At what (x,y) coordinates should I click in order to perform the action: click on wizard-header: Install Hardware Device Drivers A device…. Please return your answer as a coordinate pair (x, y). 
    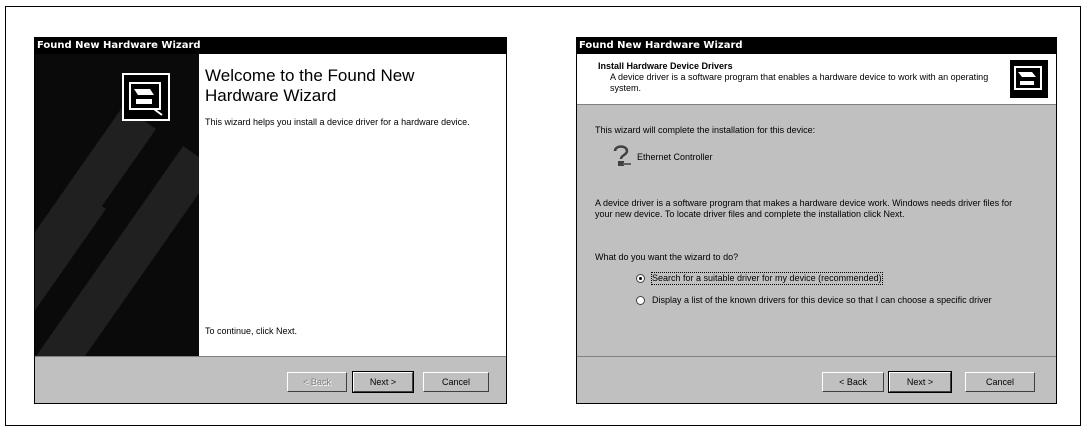
    Looking at the image, I should click on (816, 79).